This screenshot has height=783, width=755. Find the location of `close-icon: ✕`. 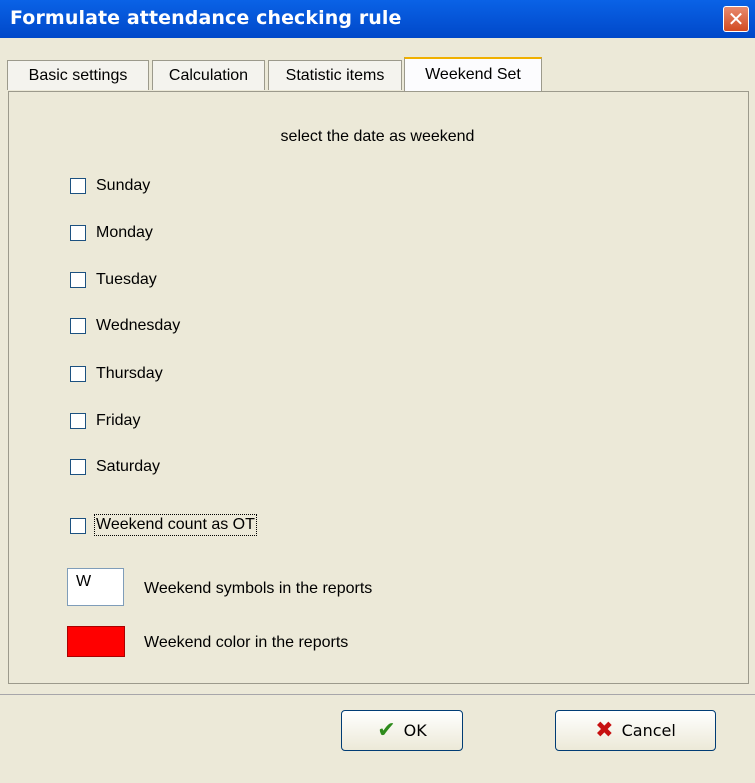

close-icon: ✕ is located at coordinates (736, 19).